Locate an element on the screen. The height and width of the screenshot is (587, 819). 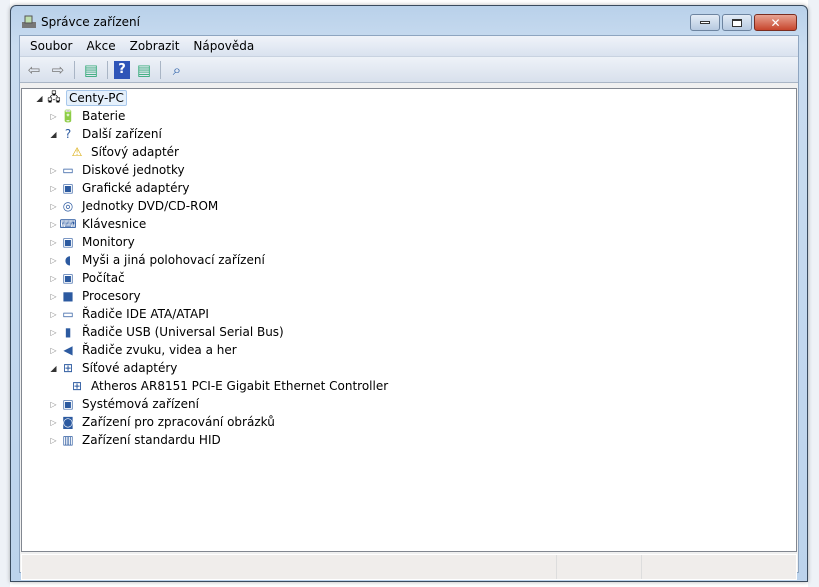
minimize-icon is located at coordinates (705, 22).